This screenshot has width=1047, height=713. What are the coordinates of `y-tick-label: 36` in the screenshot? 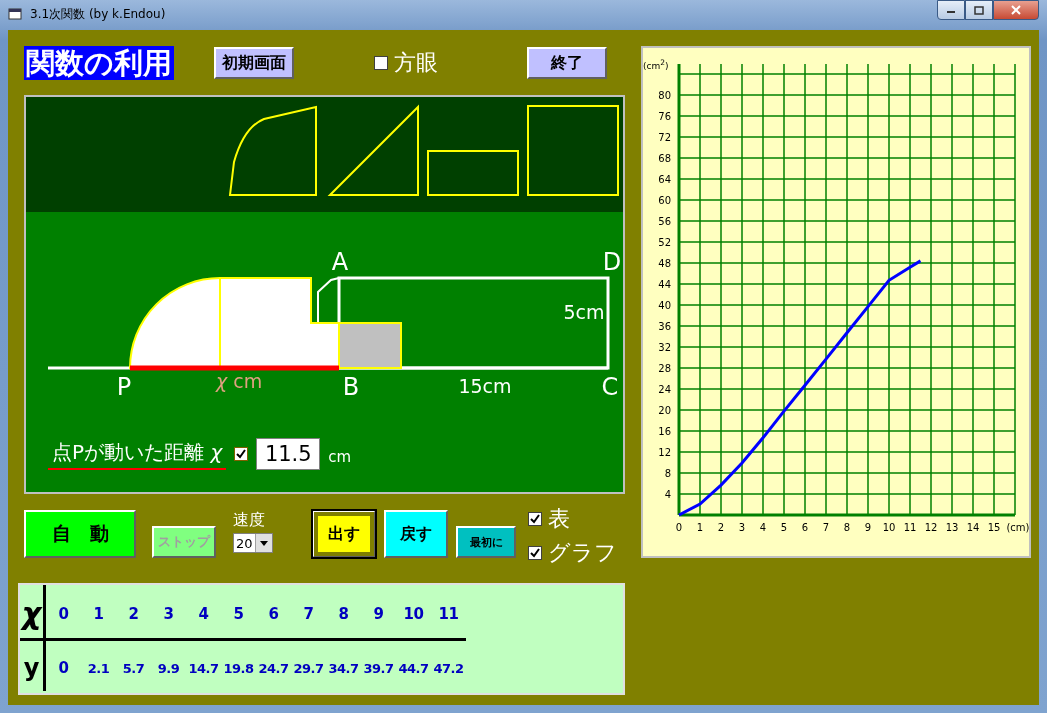 It's located at (664, 326).